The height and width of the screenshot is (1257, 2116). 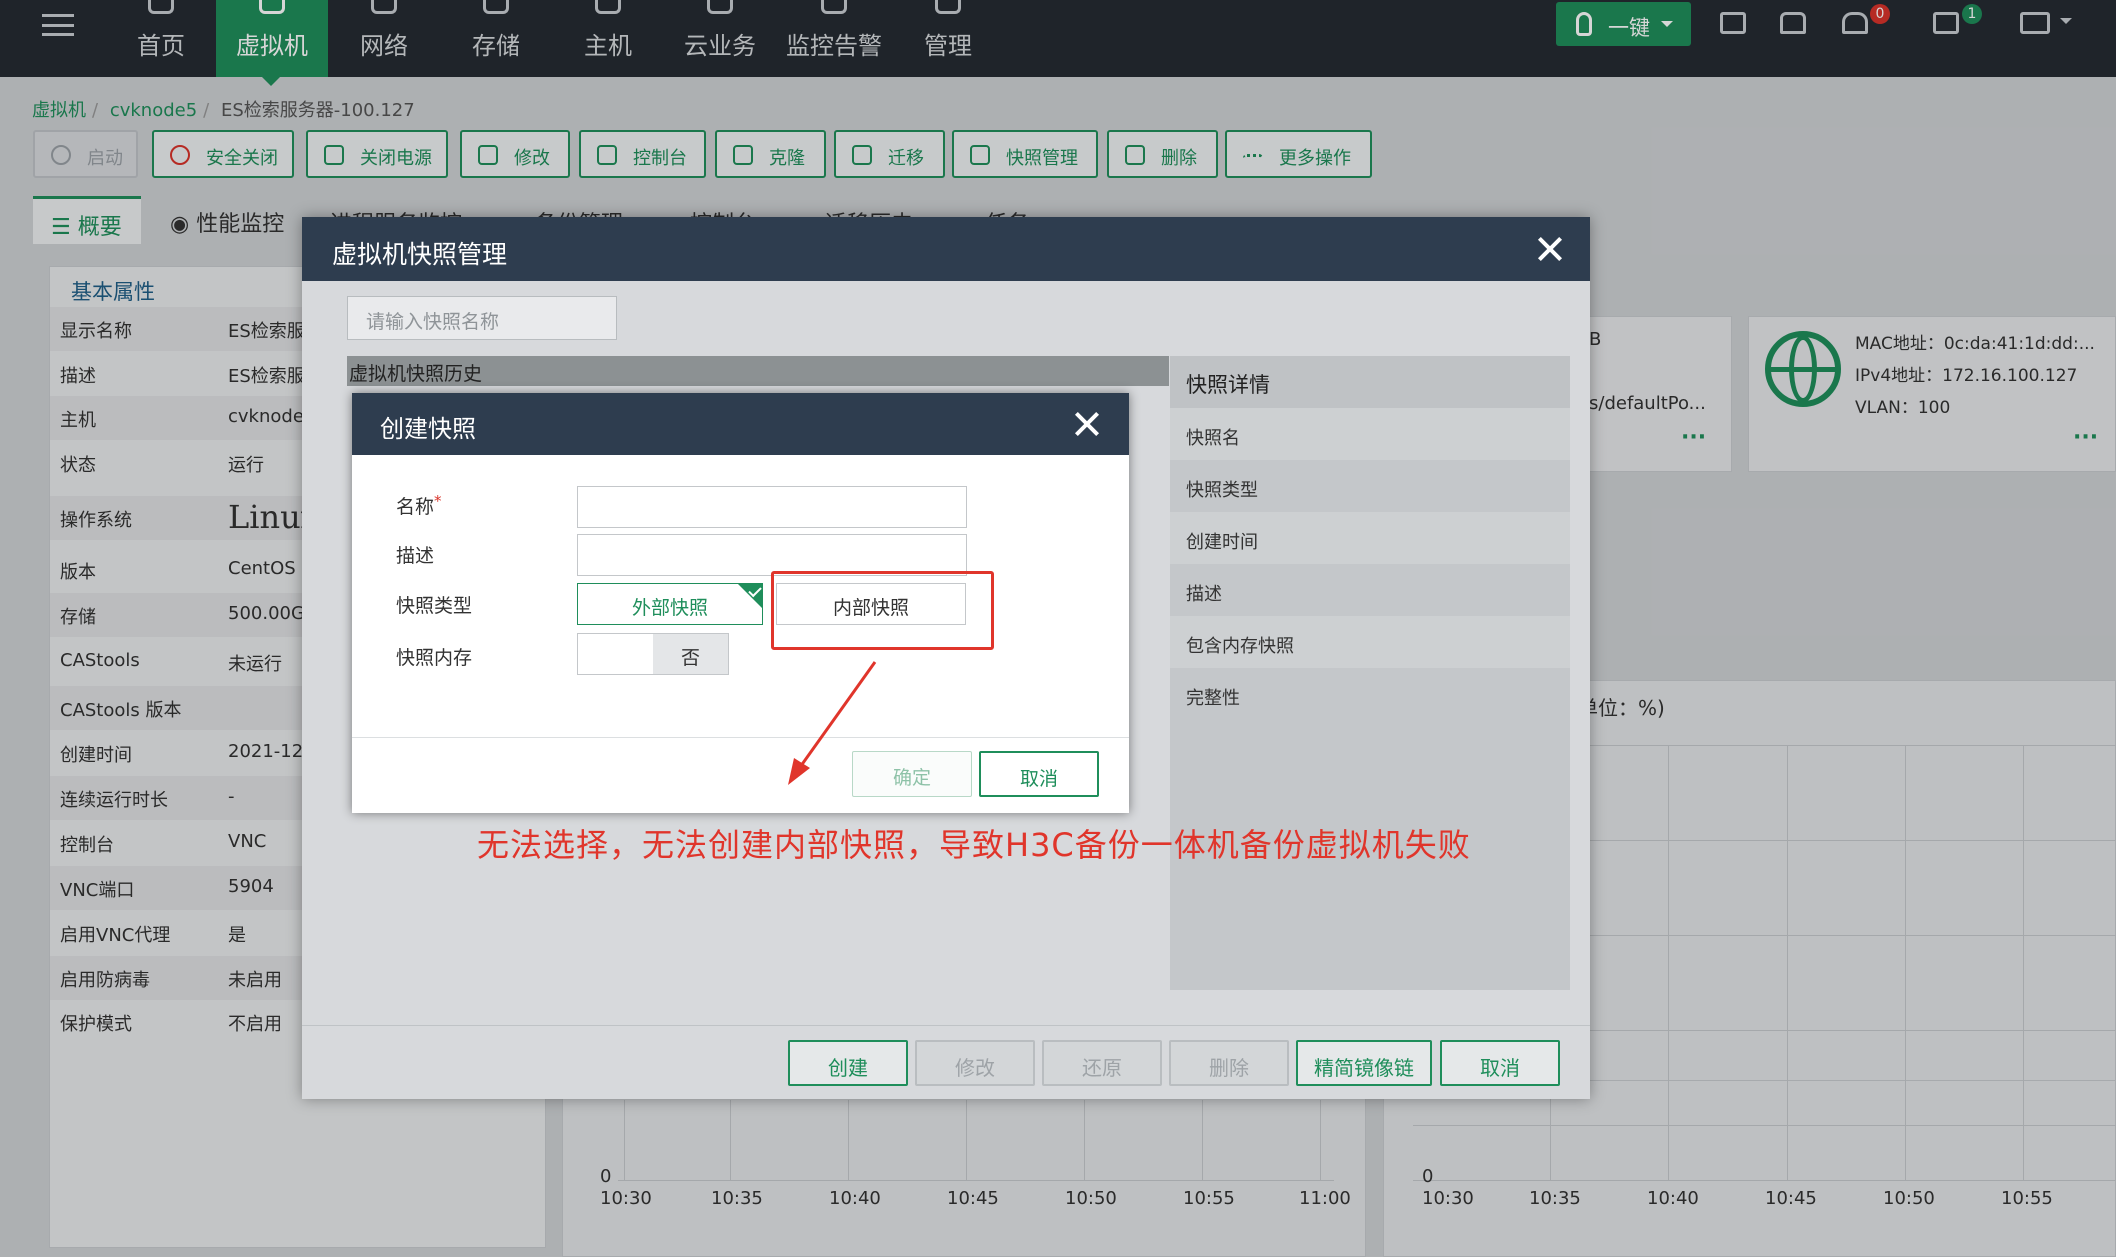 What do you see at coordinates (1370, 382) in the screenshot?
I see `detail-title: 快照详情` at bounding box center [1370, 382].